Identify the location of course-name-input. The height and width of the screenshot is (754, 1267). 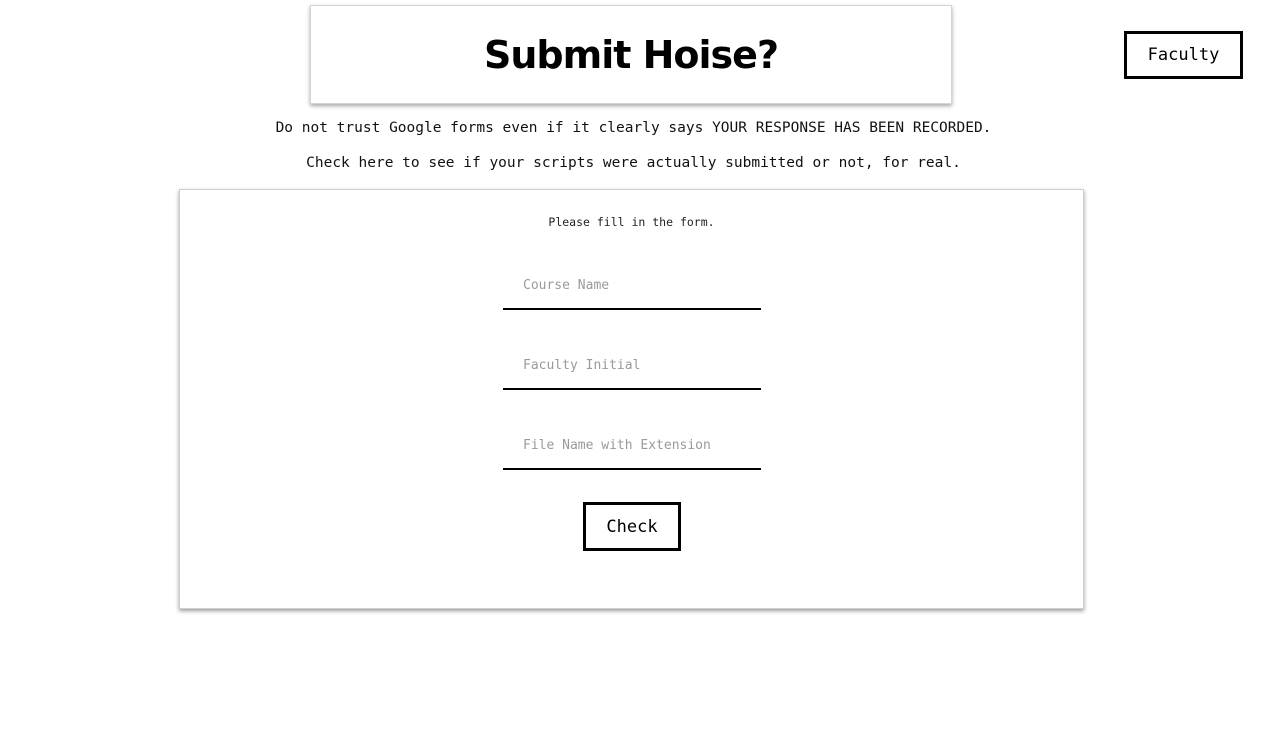
(632, 286).